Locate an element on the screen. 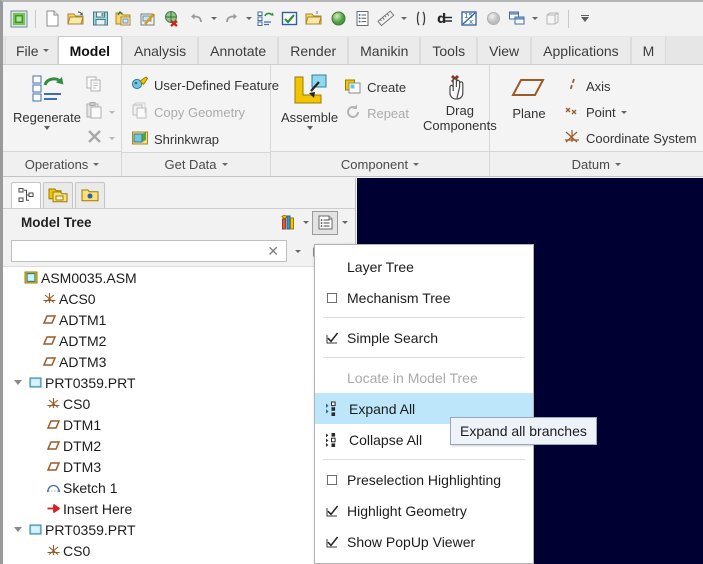 This screenshot has width=703, height=564. tree-item-dtm2: DTM2 is located at coordinates (179, 445).